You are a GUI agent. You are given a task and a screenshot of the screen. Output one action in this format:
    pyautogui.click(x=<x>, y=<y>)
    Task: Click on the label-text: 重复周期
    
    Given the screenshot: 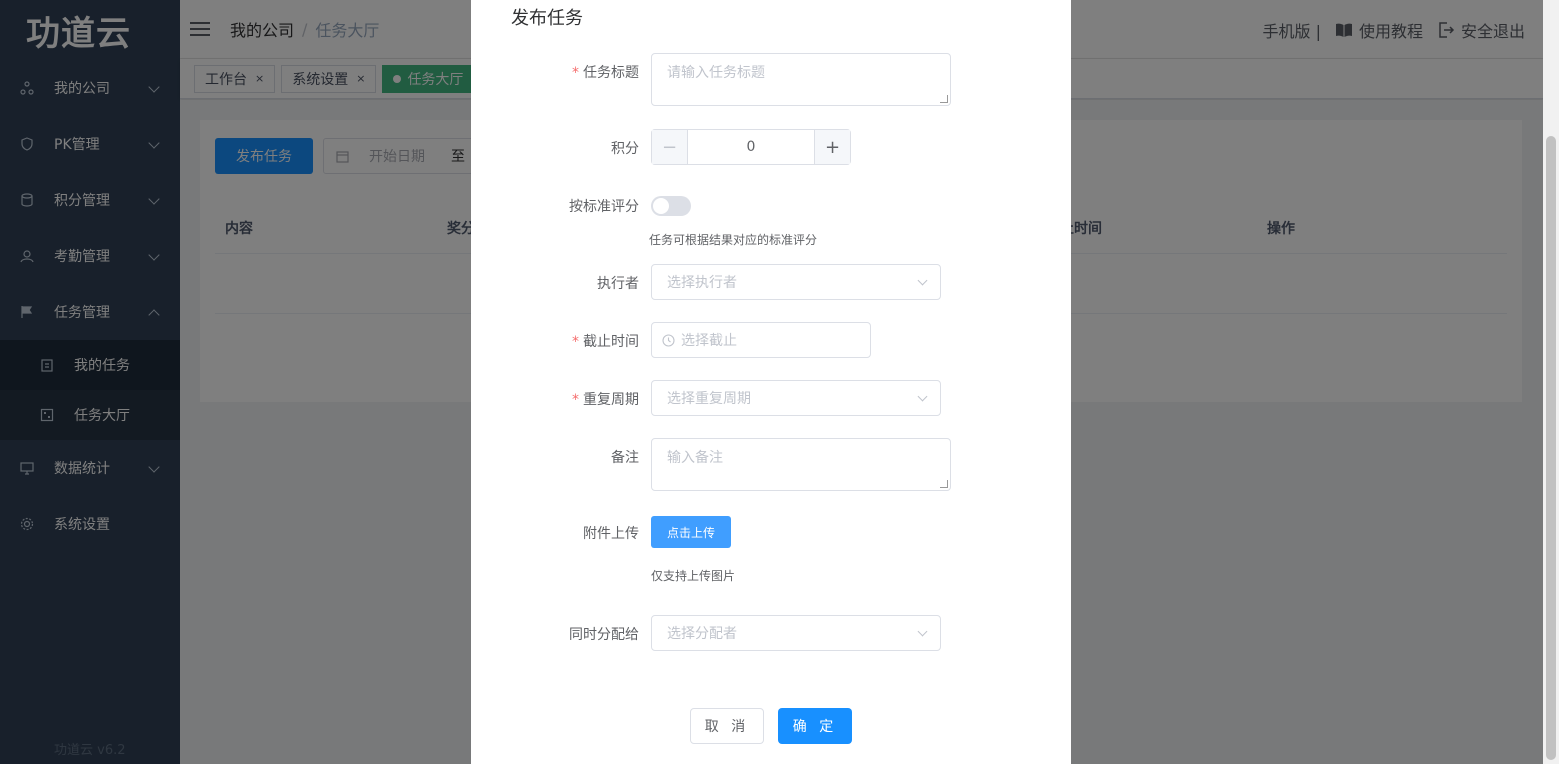 What is the action you would take?
    pyautogui.click(x=611, y=400)
    